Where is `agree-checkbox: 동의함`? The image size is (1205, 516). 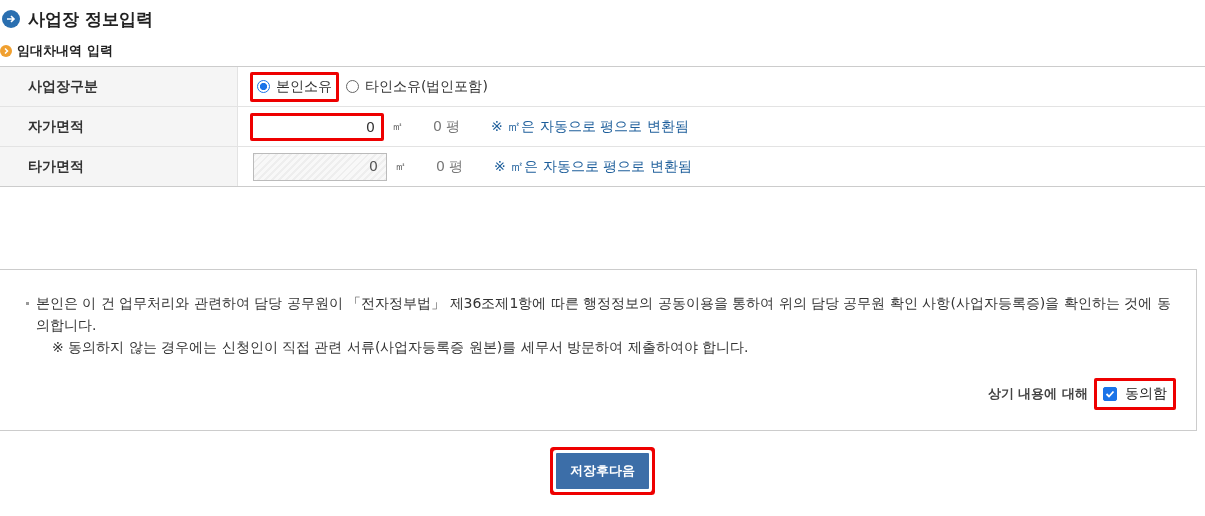
agree-checkbox: 동의함 is located at coordinates (1135, 394).